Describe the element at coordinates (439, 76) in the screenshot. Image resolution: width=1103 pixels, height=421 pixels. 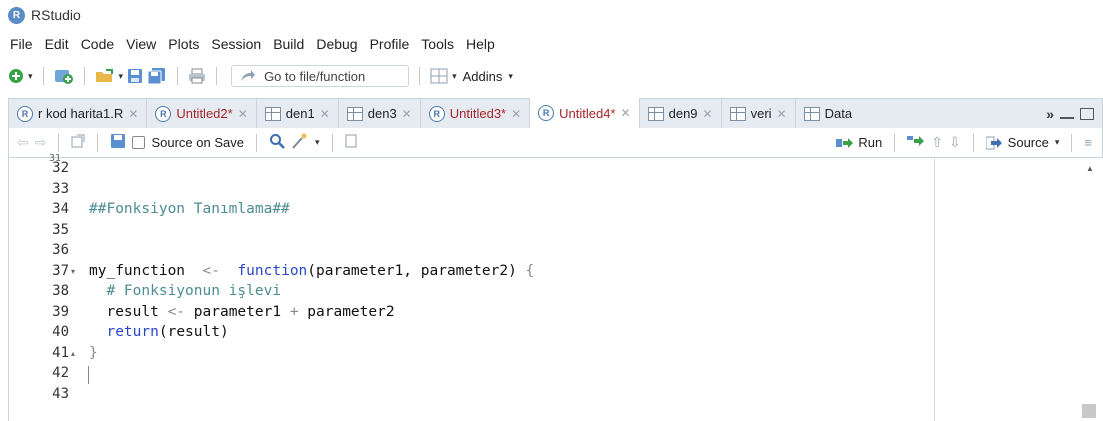
I see `workspace-panes-icon` at that location.